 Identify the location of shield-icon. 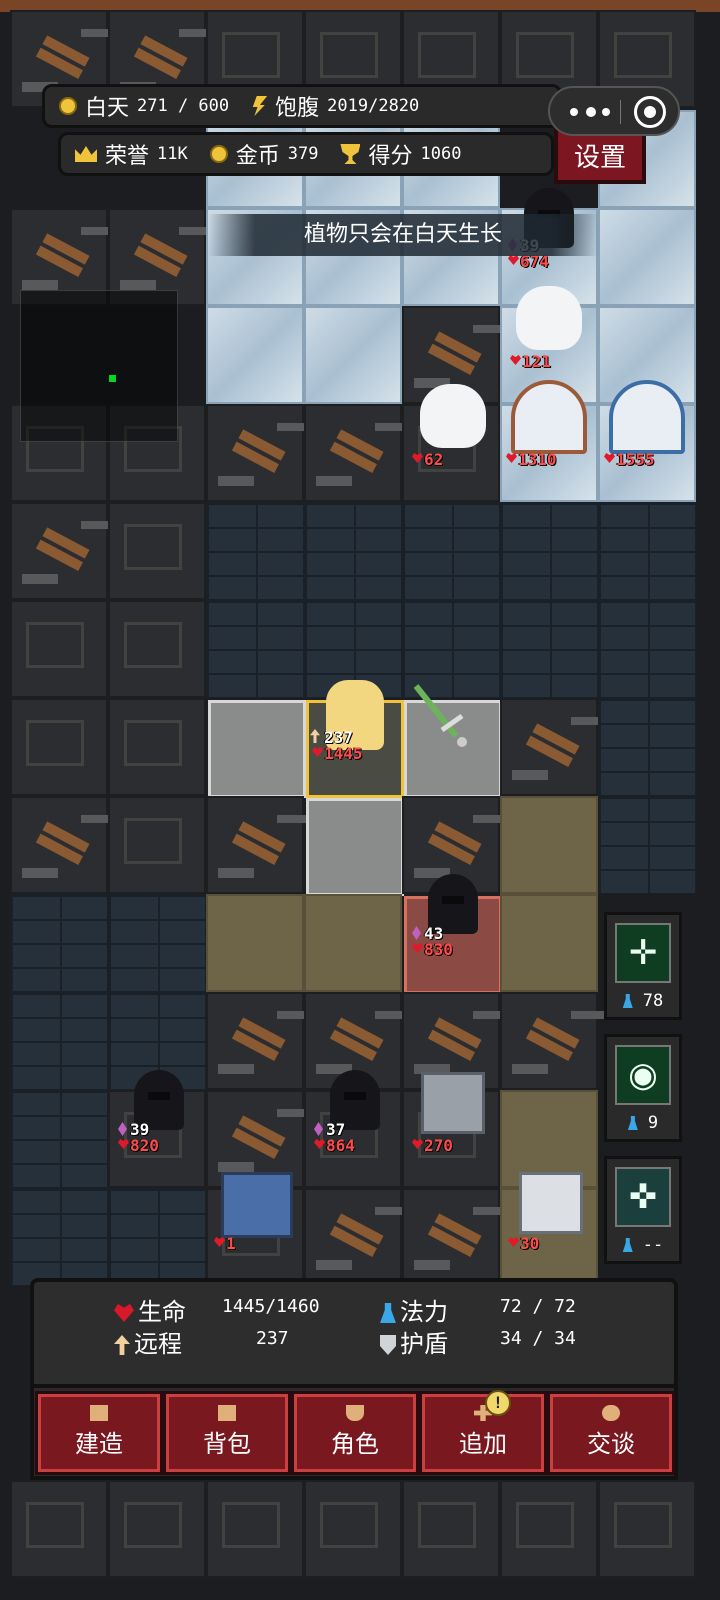
(388, 1345).